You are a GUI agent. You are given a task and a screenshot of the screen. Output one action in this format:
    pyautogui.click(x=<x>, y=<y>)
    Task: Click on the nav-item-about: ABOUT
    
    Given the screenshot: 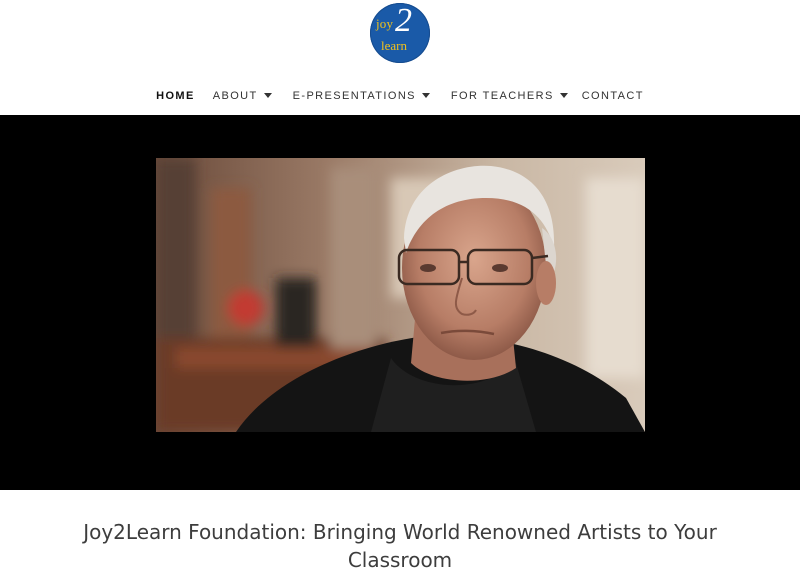 What is the action you would take?
    pyautogui.click(x=242, y=96)
    